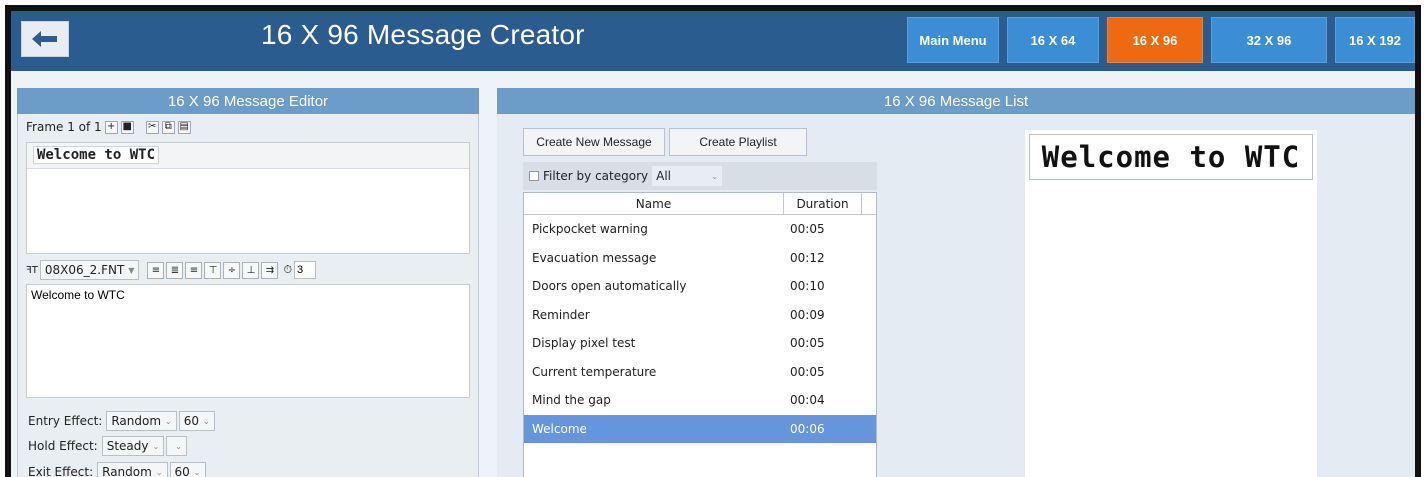  I want to click on spacing-input, so click(305, 270).